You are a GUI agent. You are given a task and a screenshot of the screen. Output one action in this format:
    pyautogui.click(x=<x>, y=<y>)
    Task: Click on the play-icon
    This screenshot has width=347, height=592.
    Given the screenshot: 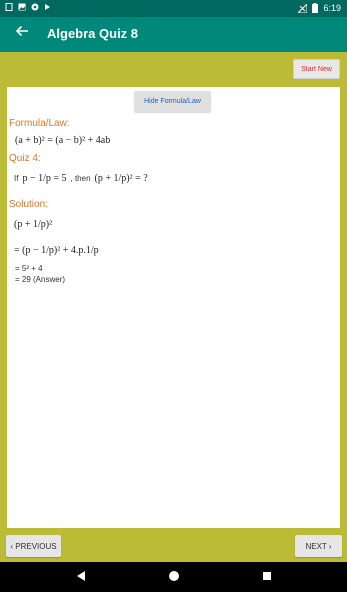 What is the action you would take?
    pyautogui.click(x=47, y=7)
    